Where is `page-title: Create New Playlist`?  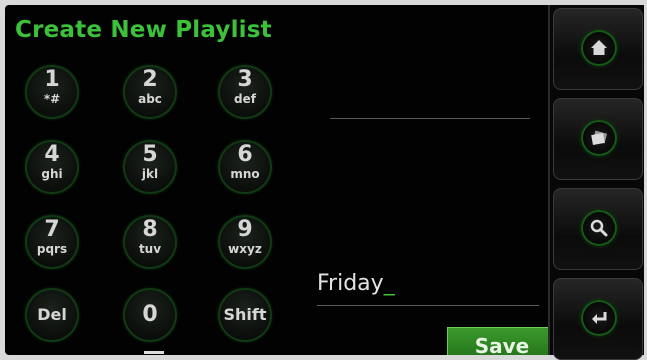
page-title: Create New Playlist is located at coordinates (143, 30).